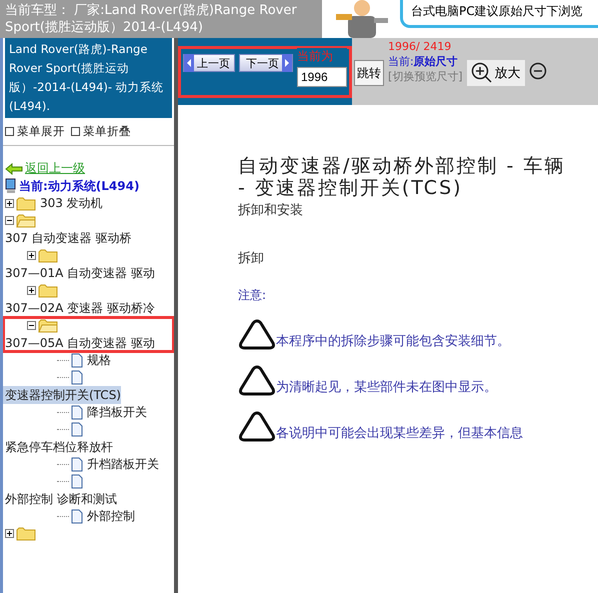 The image size is (598, 593). What do you see at coordinates (369, 73) in the screenshot?
I see `jump-button: 跳转` at bounding box center [369, 73].